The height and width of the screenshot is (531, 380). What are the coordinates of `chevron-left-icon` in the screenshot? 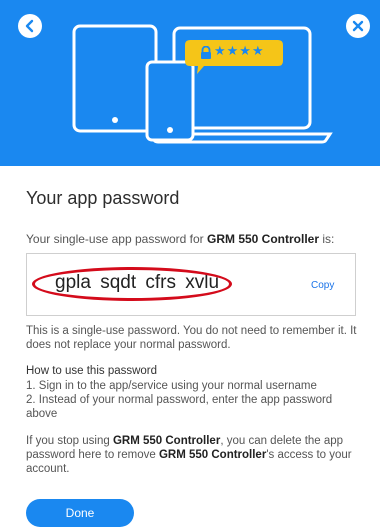 It's located at (29, 26).